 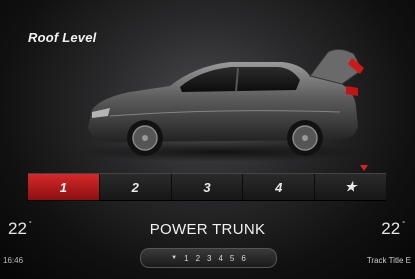 I want to click on level-button-3: 3, so click(x=208, y=187).